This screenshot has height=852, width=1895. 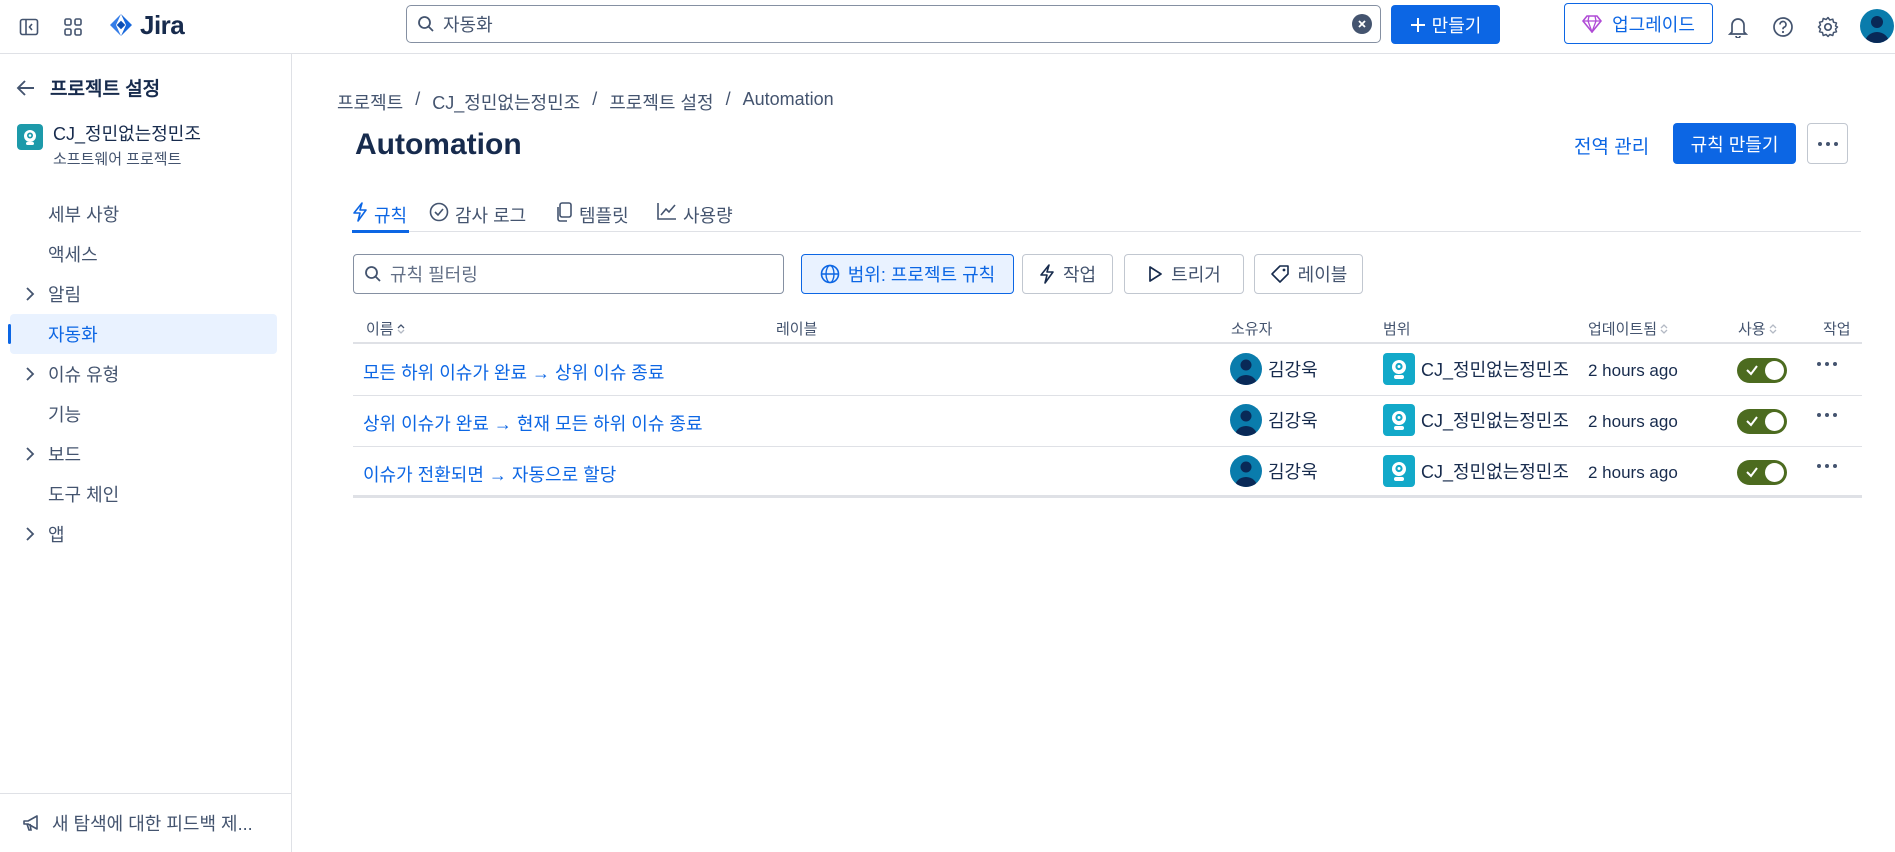 I want to click on clear-search-icon, so click(x=1362, y=24).